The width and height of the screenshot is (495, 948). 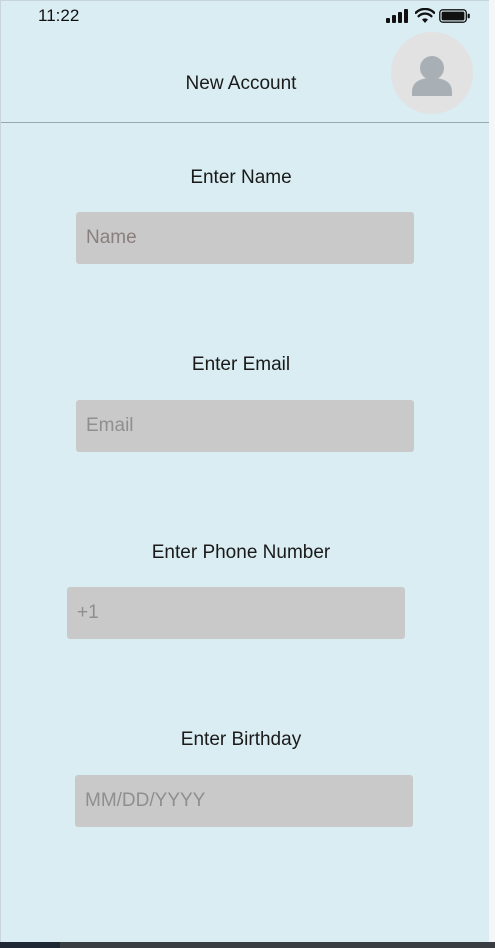 What do you see at coordinates (244, 801) in the screenshot?
I see `birthday-input` at bounding box center [244, 801].